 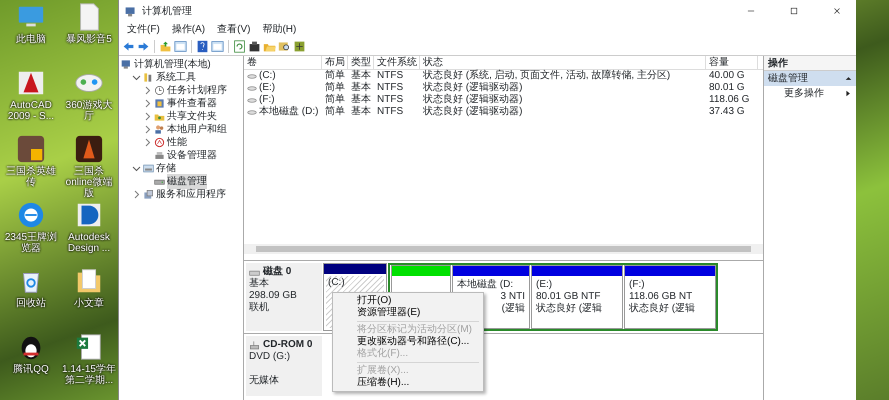 What do you see at coordinates (397, 62) in the screenshot?
I see `column-header: 文件系统` at bounding box center [397, 62].